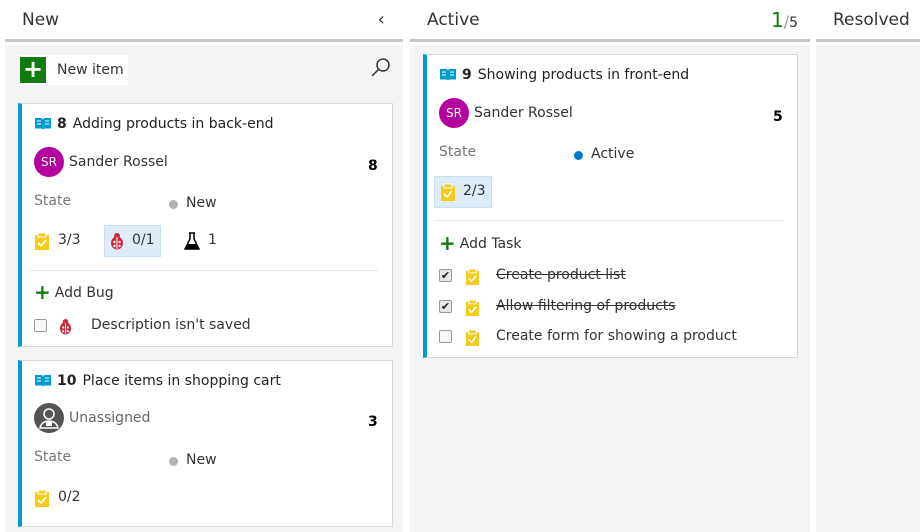 This screenshot has width=920, height=532. I want to click on card-title-row: 8 Adding products in back-end, so click(153, 125).